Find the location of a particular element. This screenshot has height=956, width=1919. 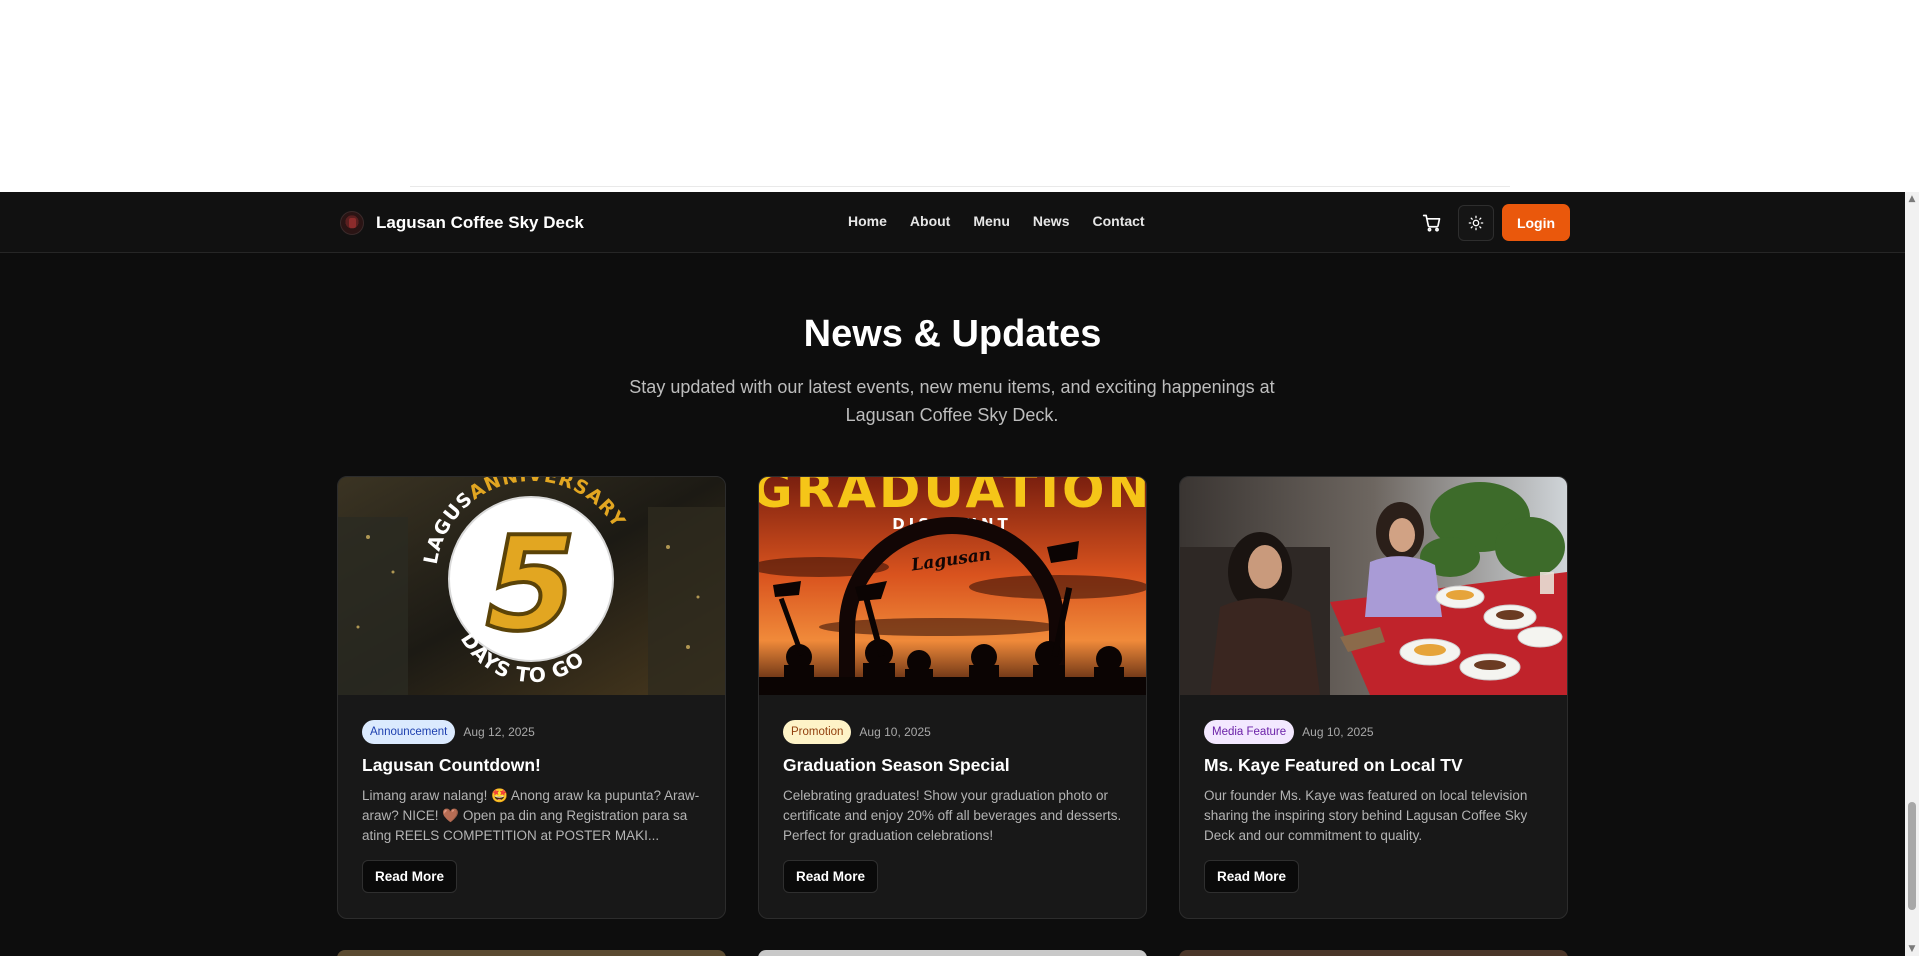

section-title: News & Updates is located at coordinates (952, 334).